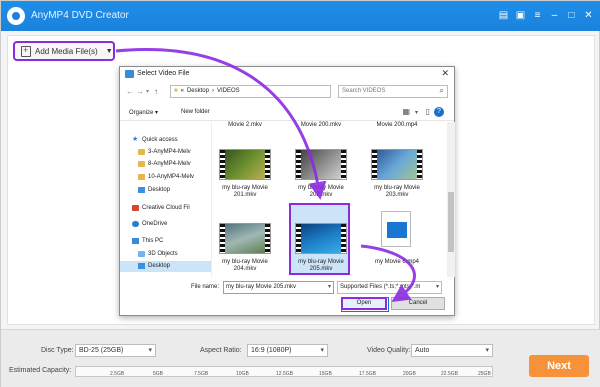 The width and height of the screenshot is (600, 387). I want to click on media-file-icon, so click(396, 229).